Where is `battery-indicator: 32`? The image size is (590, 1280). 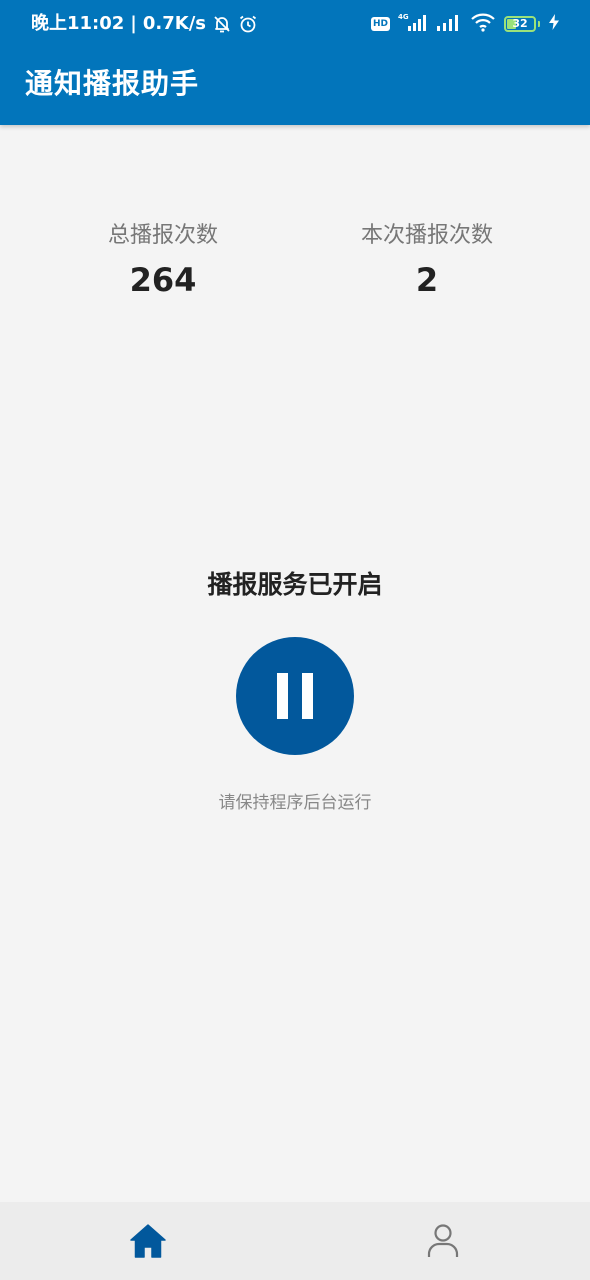 battery-indicator: 32 is located at coordinates (520, 24).